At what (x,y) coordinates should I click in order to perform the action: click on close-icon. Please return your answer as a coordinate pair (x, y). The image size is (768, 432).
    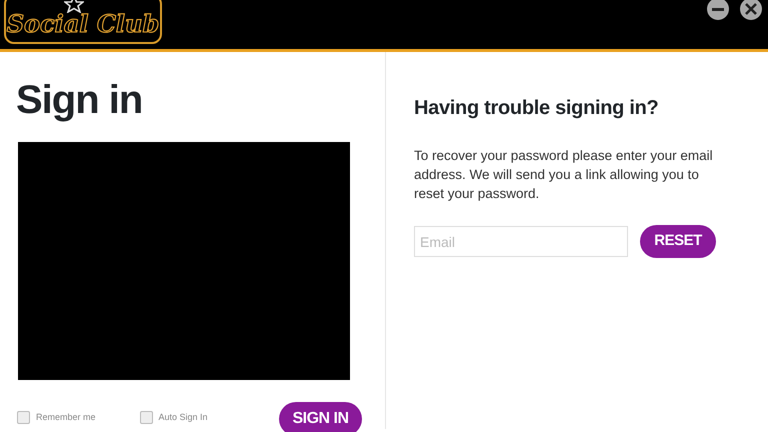
    Looking at the image, I should click on (751, 9).